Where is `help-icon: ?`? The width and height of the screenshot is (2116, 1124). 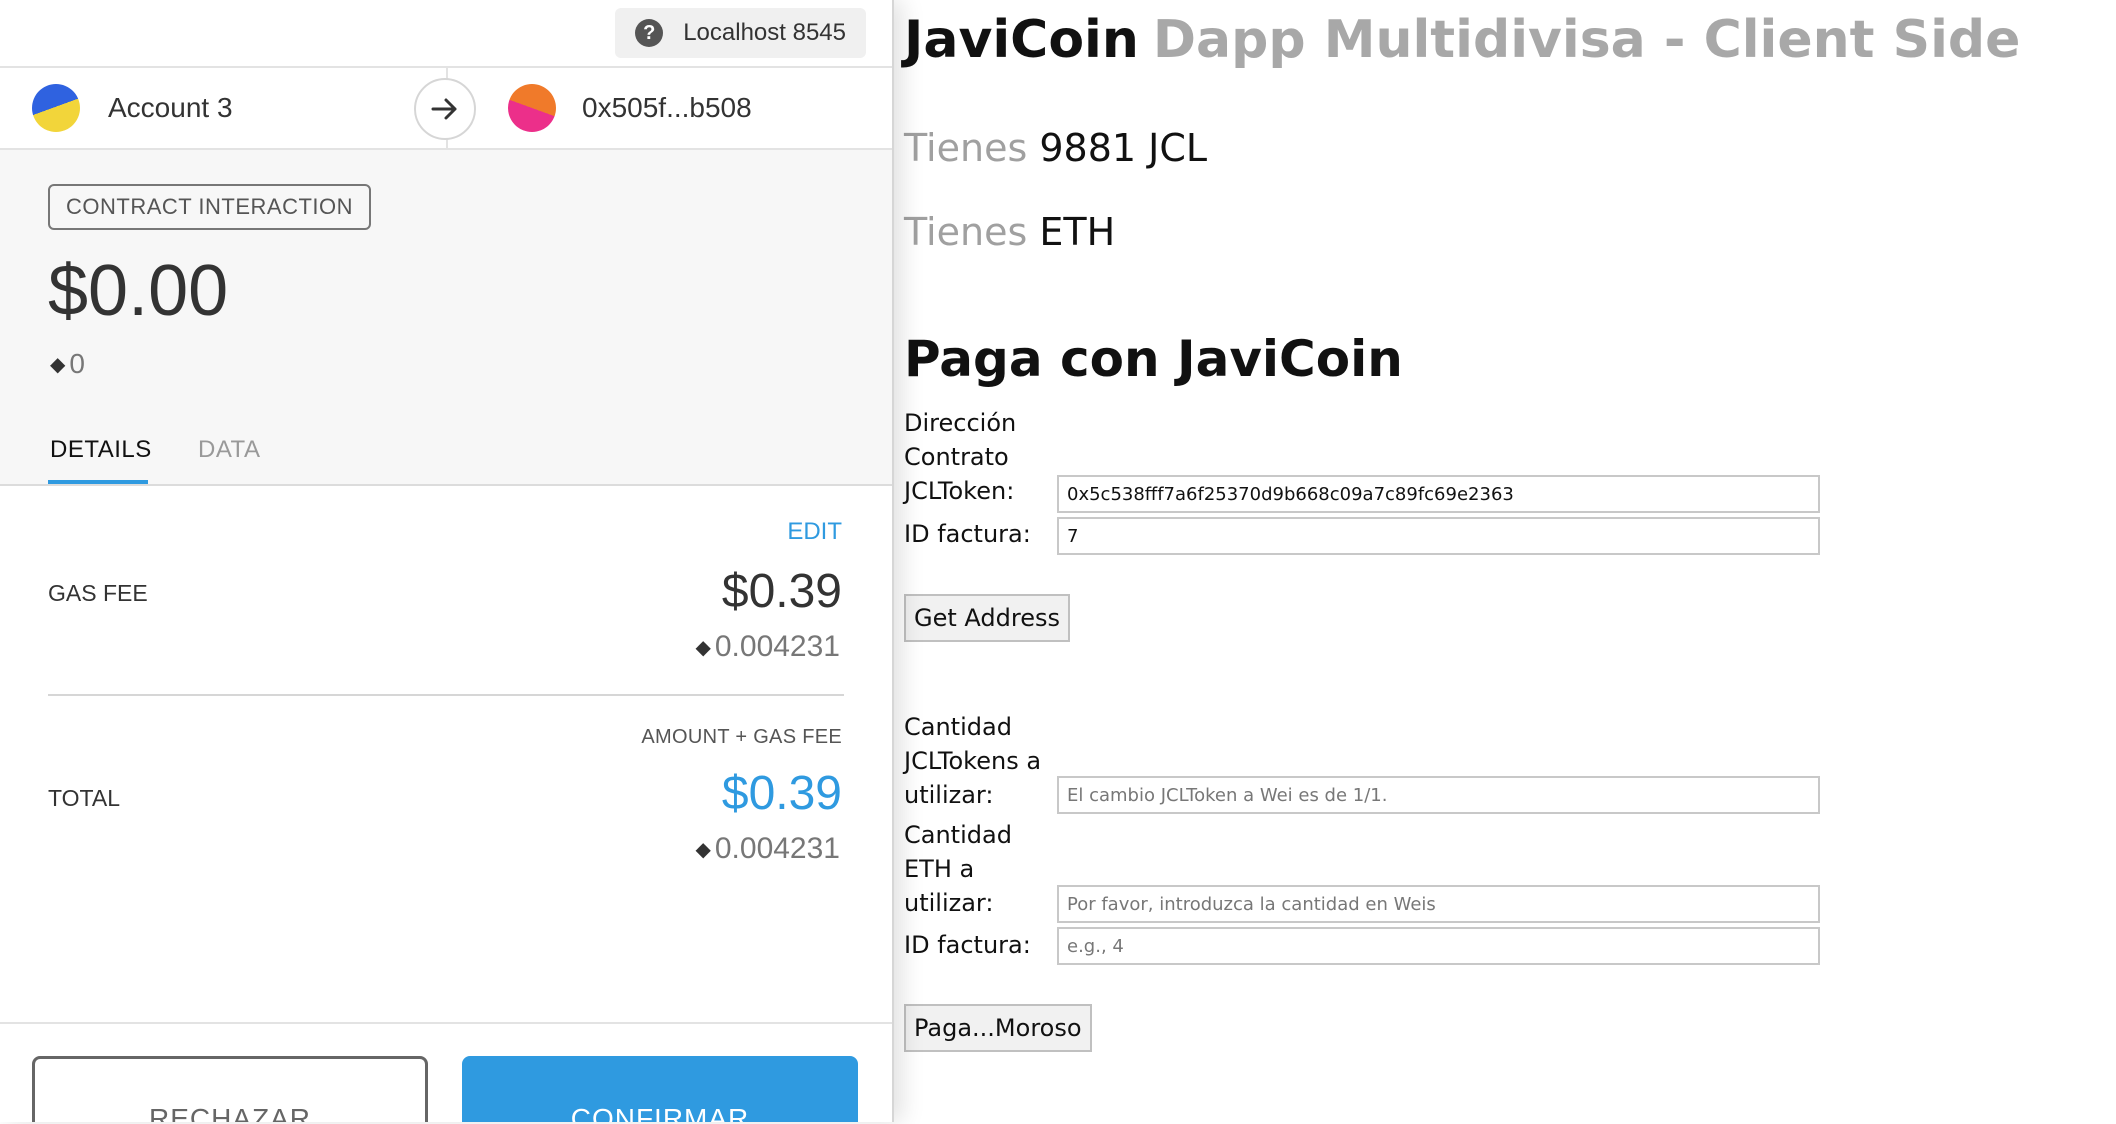 help-icon: ? is located at coordinates (649, 33).